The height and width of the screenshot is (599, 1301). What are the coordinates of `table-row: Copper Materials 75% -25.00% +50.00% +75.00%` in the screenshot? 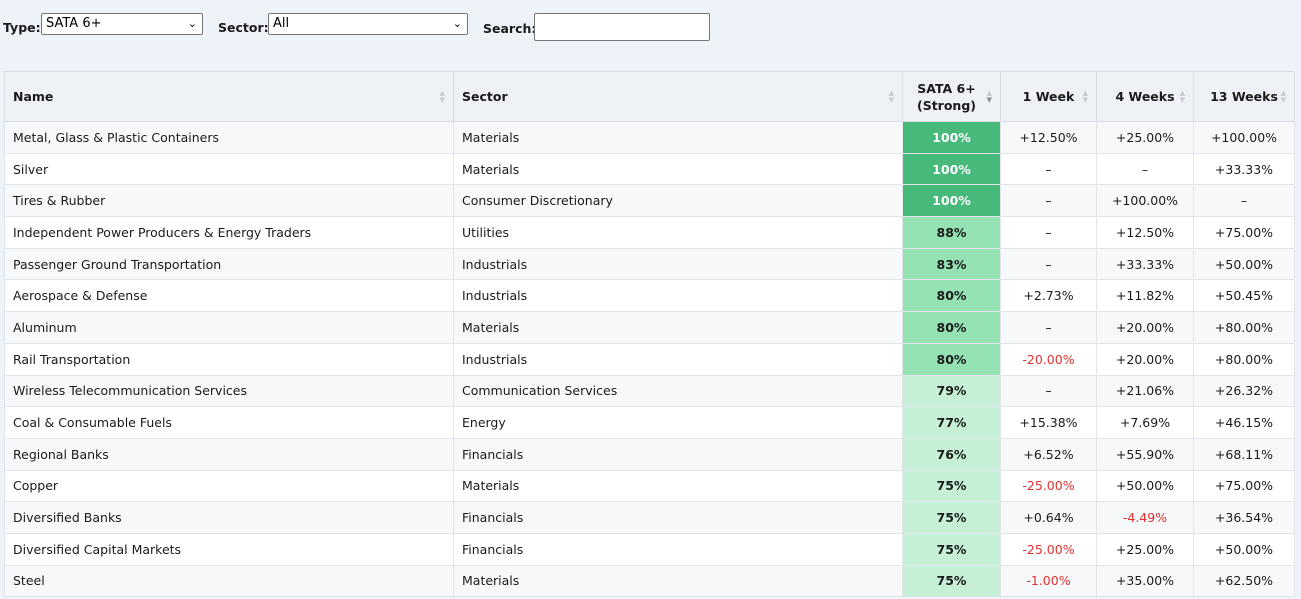 It's located at (649, 486).